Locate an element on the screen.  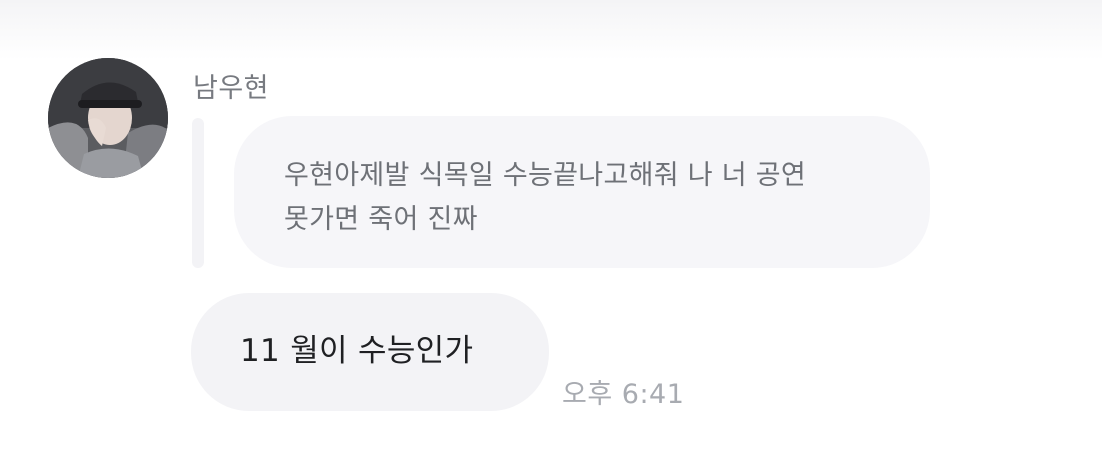
reply-message-bubble: 11 월이 수능인가 is located at coordinates (370, 352).